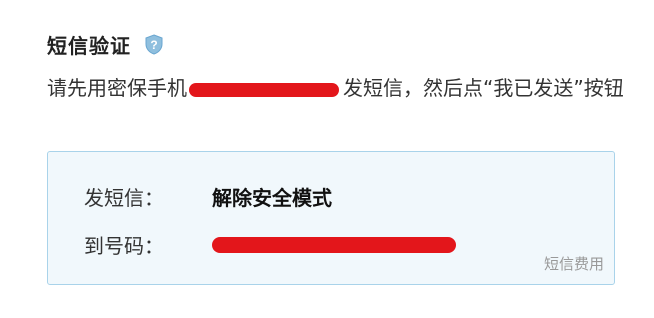  I want to click on to-number-label: 到号码：, so click(124, 246).